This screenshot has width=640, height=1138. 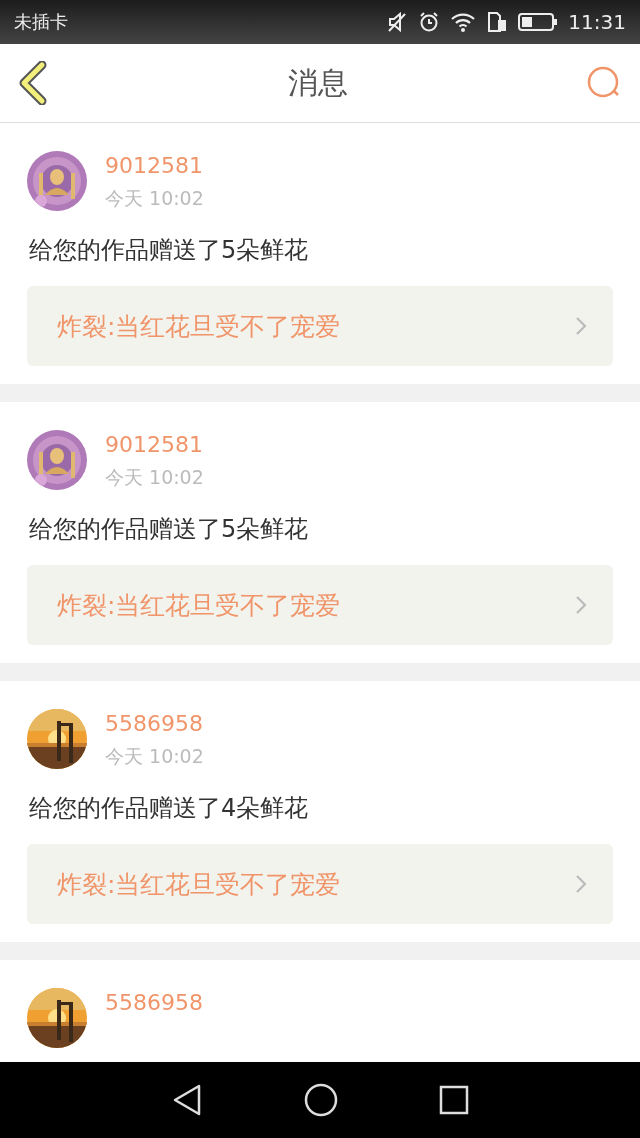 What do you see at coordinates (463, 22) in the screenshot?
I see `wifi-icon` at bounding box center [463, 22].